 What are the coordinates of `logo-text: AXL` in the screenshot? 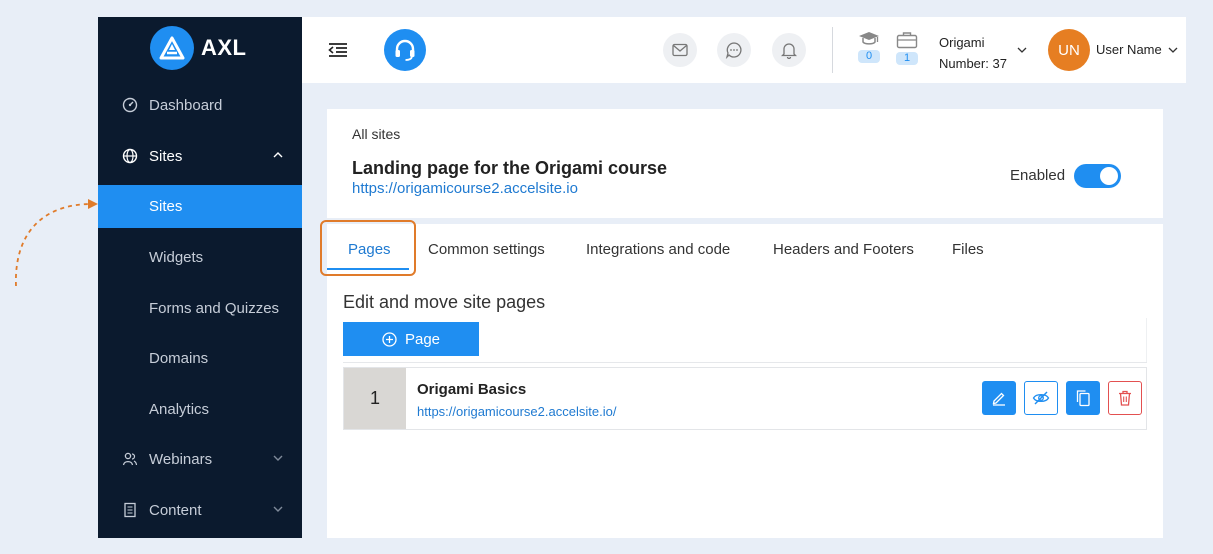 It's located at (224, 47).